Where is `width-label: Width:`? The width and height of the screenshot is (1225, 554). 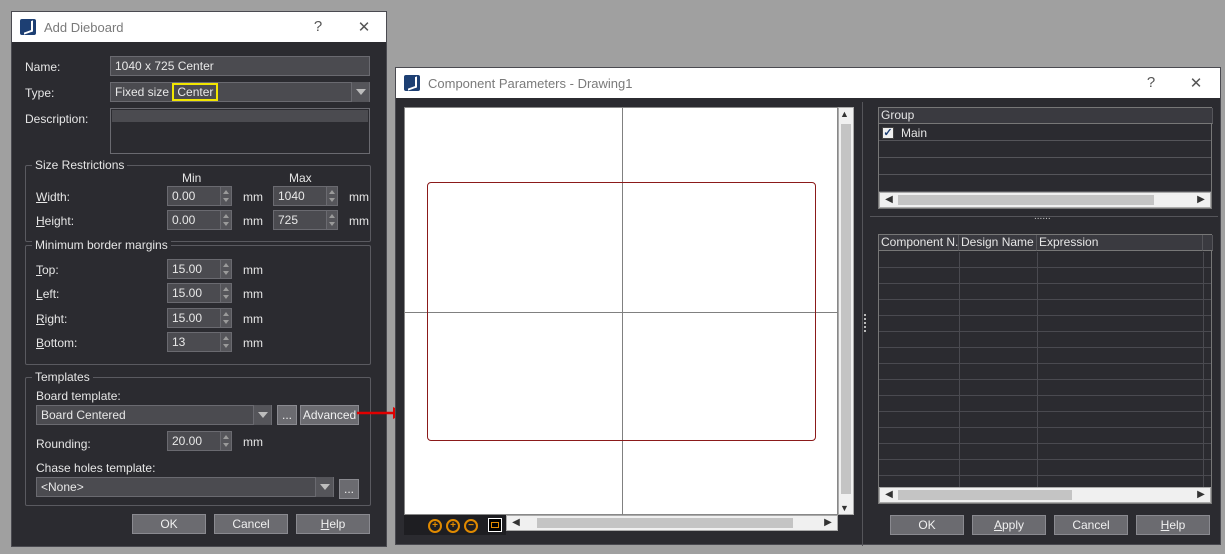
width-label: Width: is located at coordinates (53, 197).